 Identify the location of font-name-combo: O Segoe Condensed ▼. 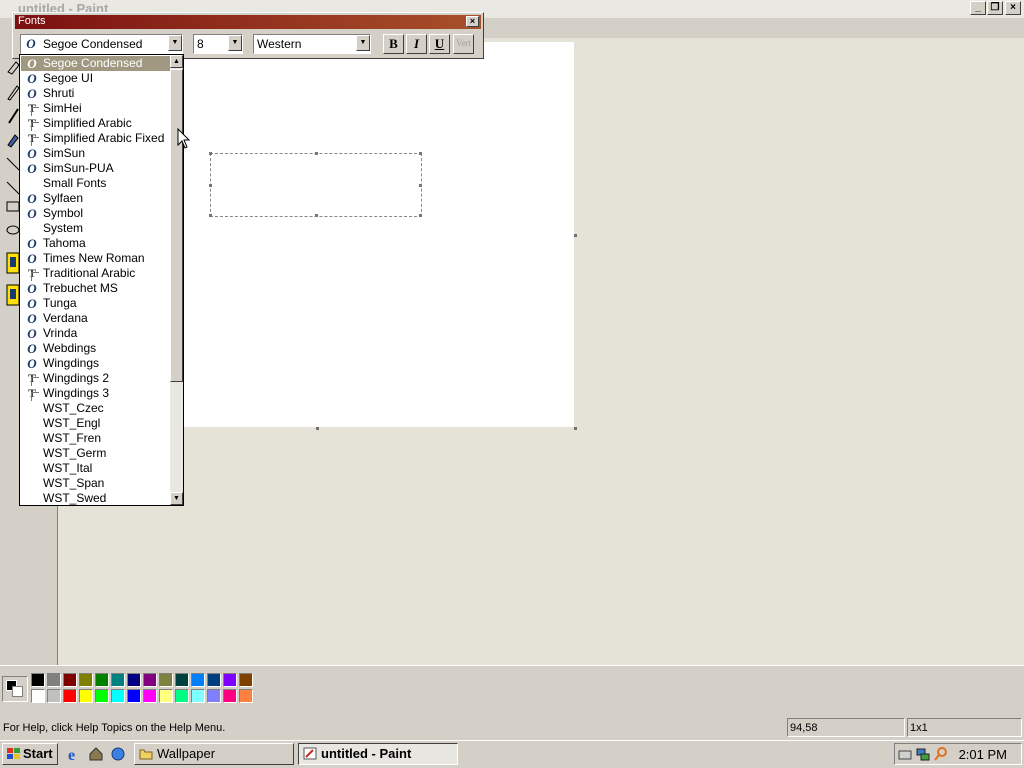
(101, 44).